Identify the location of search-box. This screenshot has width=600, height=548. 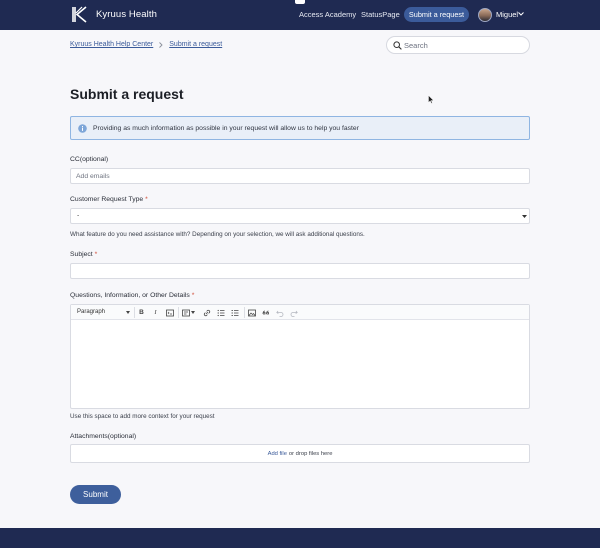
(458, 45).